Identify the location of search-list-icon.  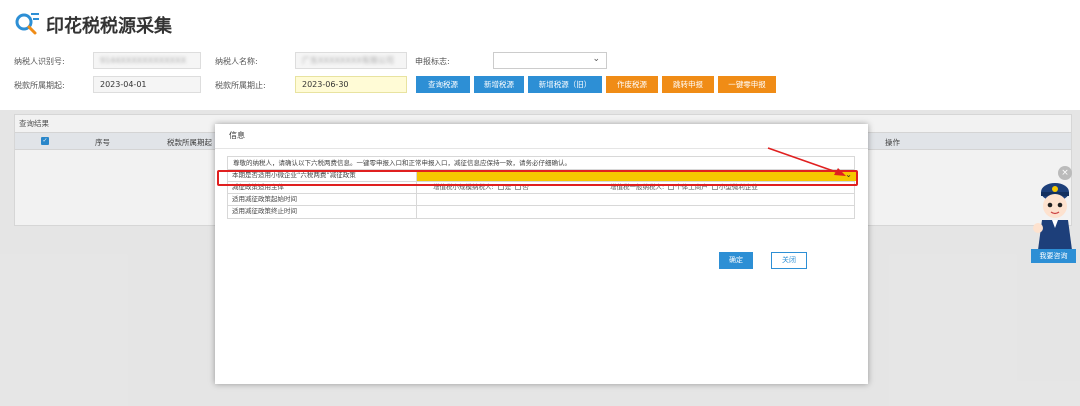
(27, 24).